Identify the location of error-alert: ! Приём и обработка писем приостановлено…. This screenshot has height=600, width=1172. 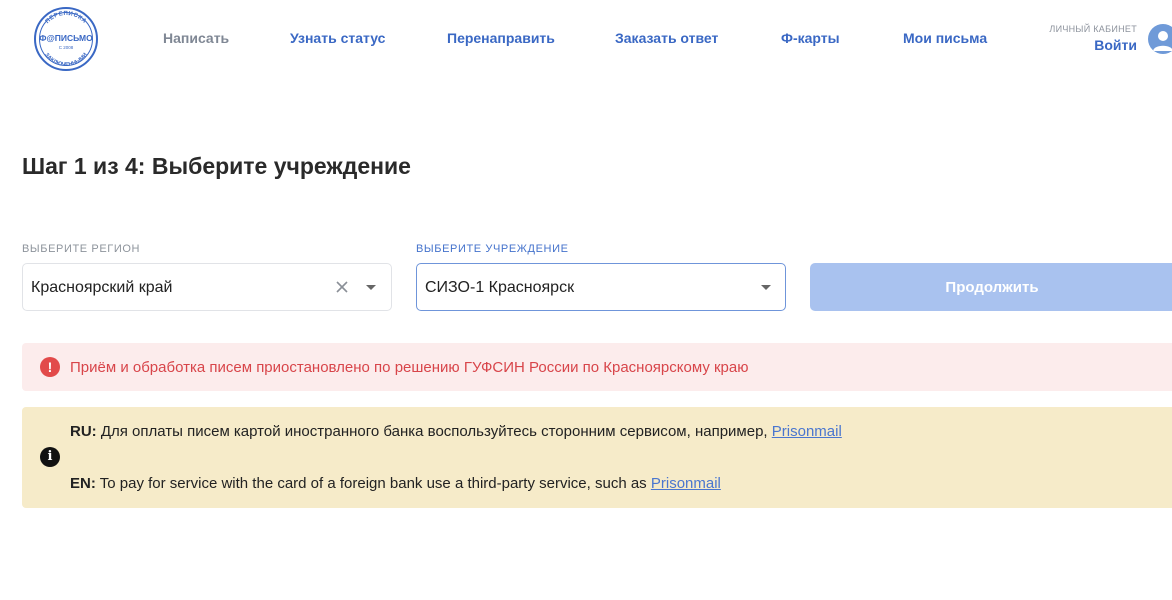
(597, 367).